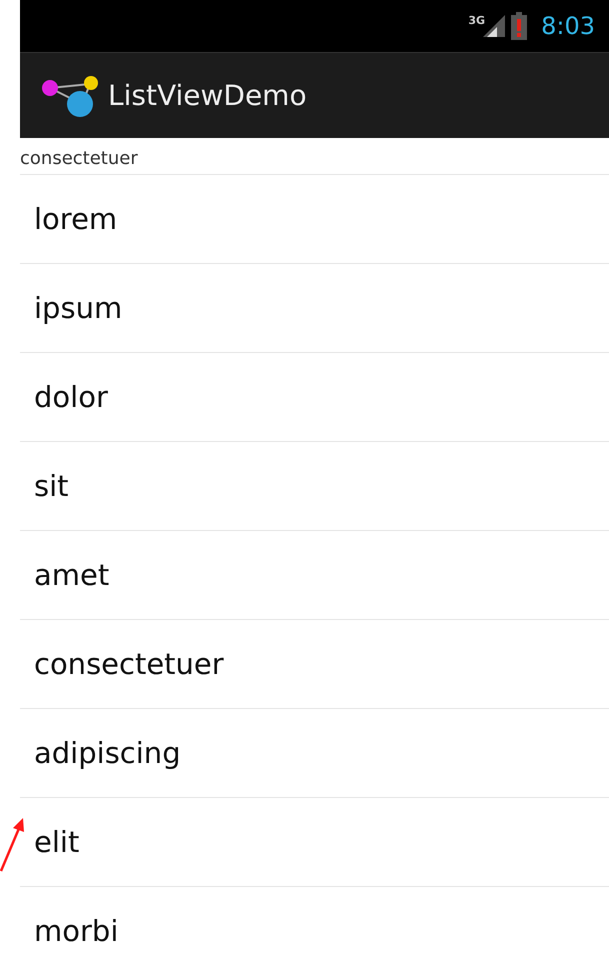  I want to click on list-item: elit, so click(314, 841).